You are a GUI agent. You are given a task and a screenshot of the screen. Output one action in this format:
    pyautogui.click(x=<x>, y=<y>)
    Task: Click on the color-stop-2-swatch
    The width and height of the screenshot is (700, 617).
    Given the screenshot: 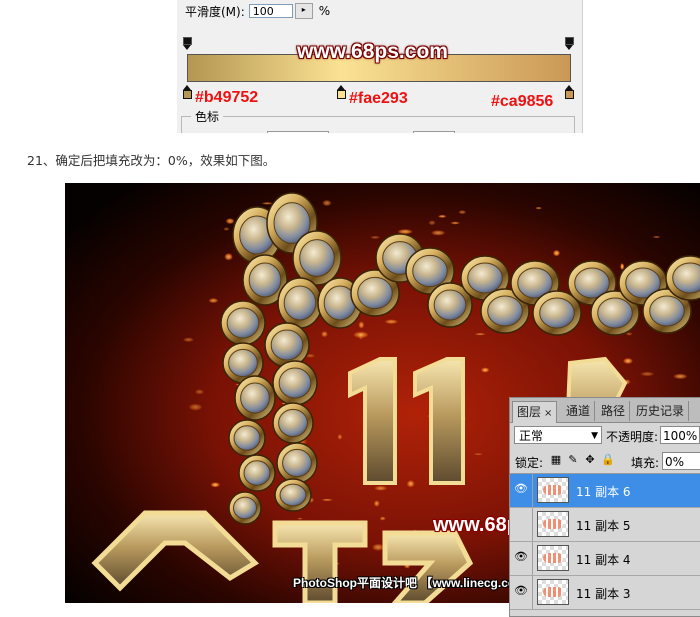 What is the action you would take?
    pyautogui.click(x=341, y=94)
    